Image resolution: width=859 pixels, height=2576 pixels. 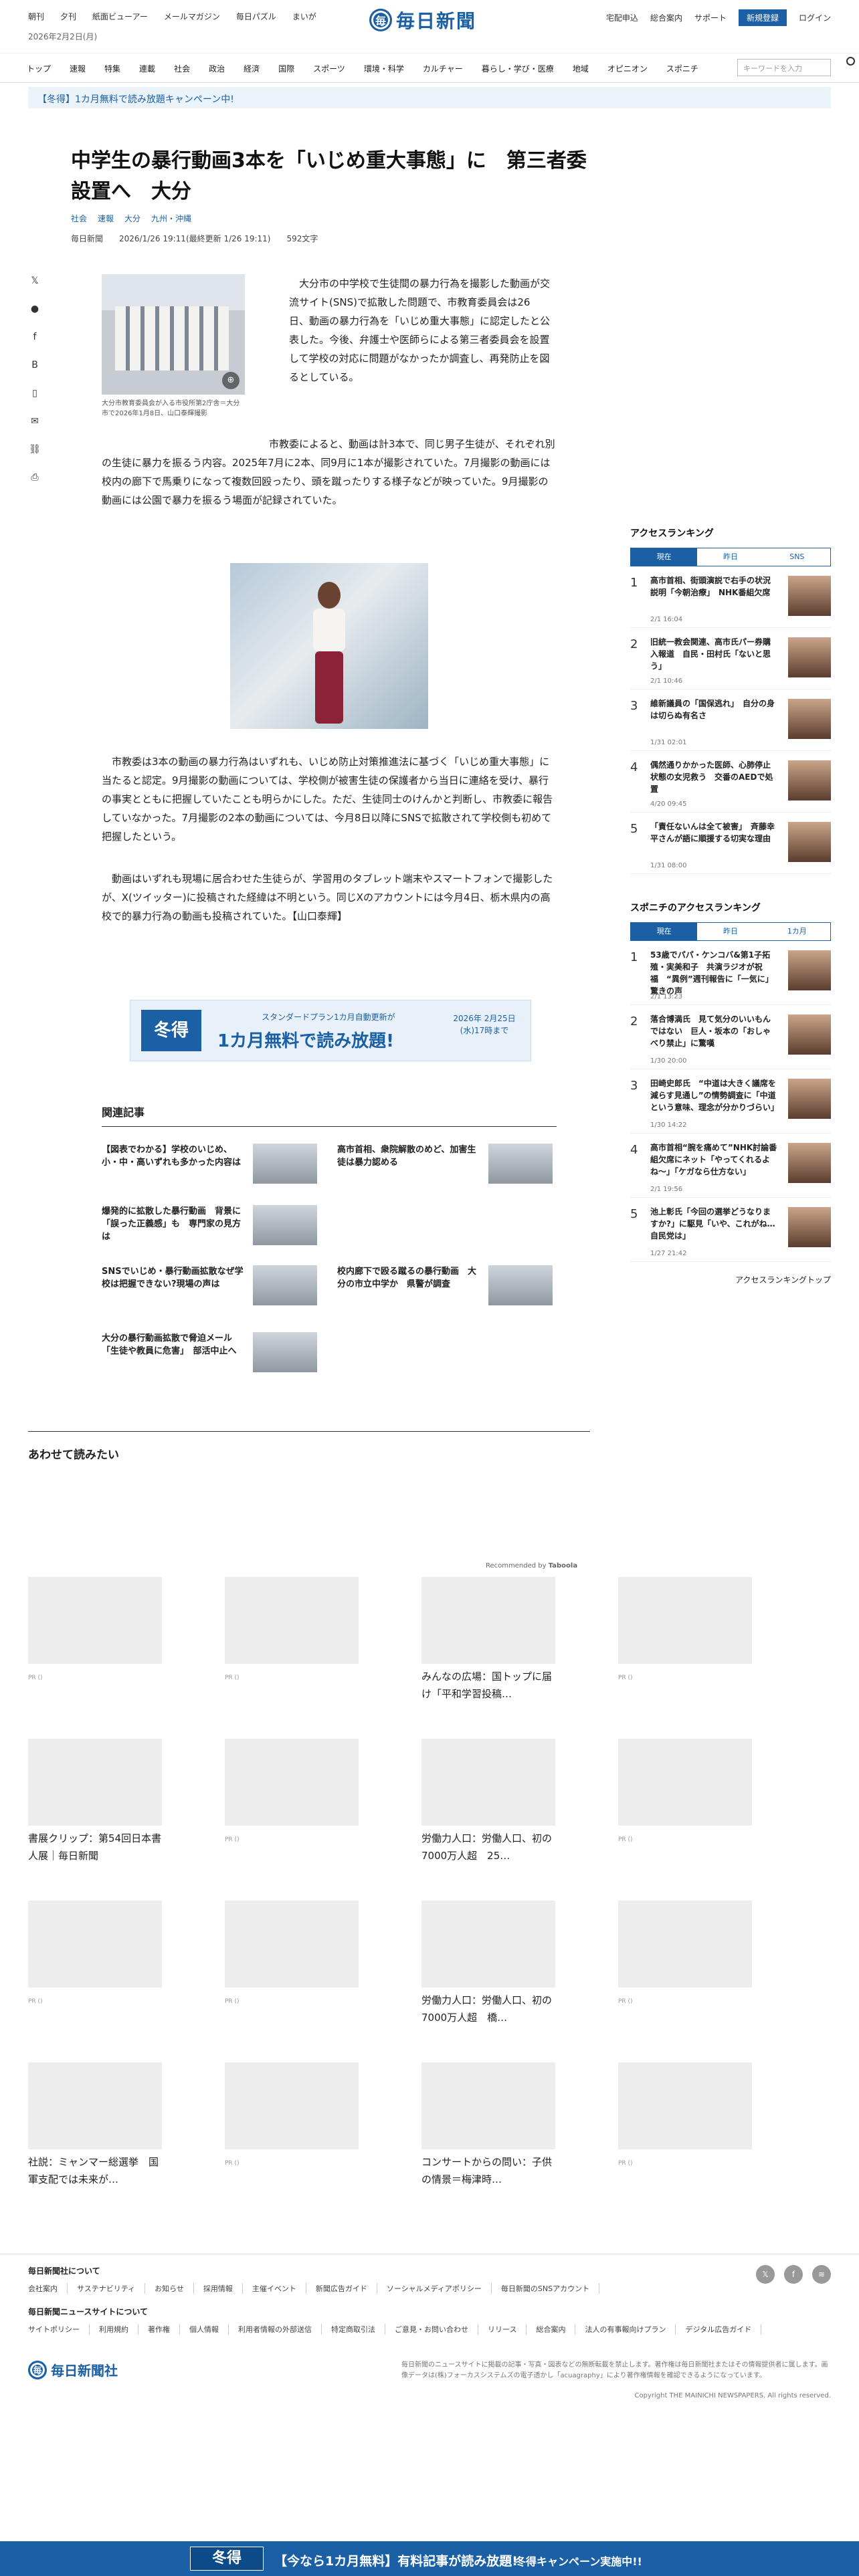 What do you see at coordinates (132, 219) in the screenshot?
I see `tag-link: 大分` at bounding box center [132, 219].